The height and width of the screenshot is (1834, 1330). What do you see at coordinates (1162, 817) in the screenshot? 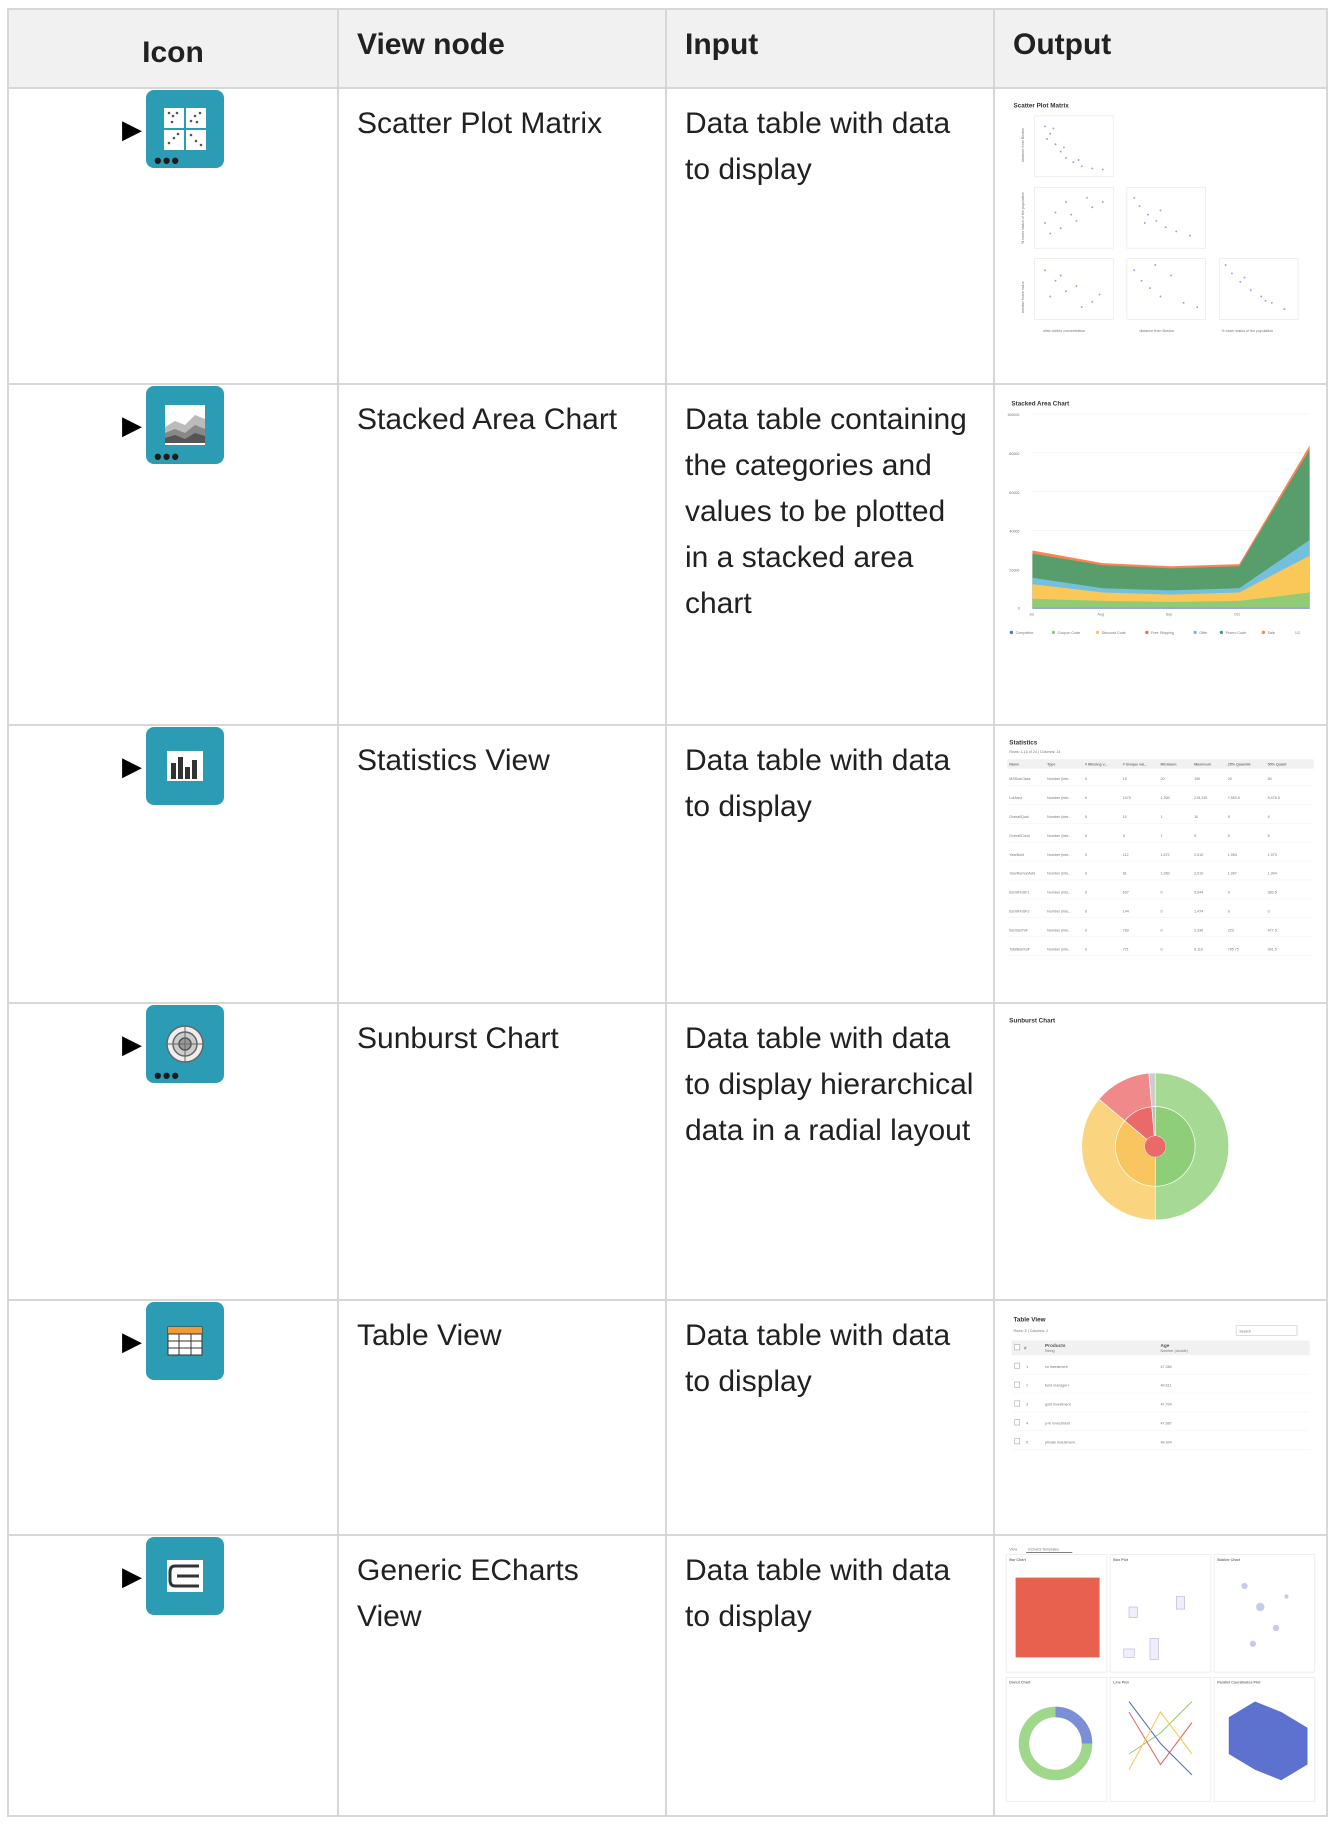
I see `stats-cell: 1` at bounding box center [1162, 817].